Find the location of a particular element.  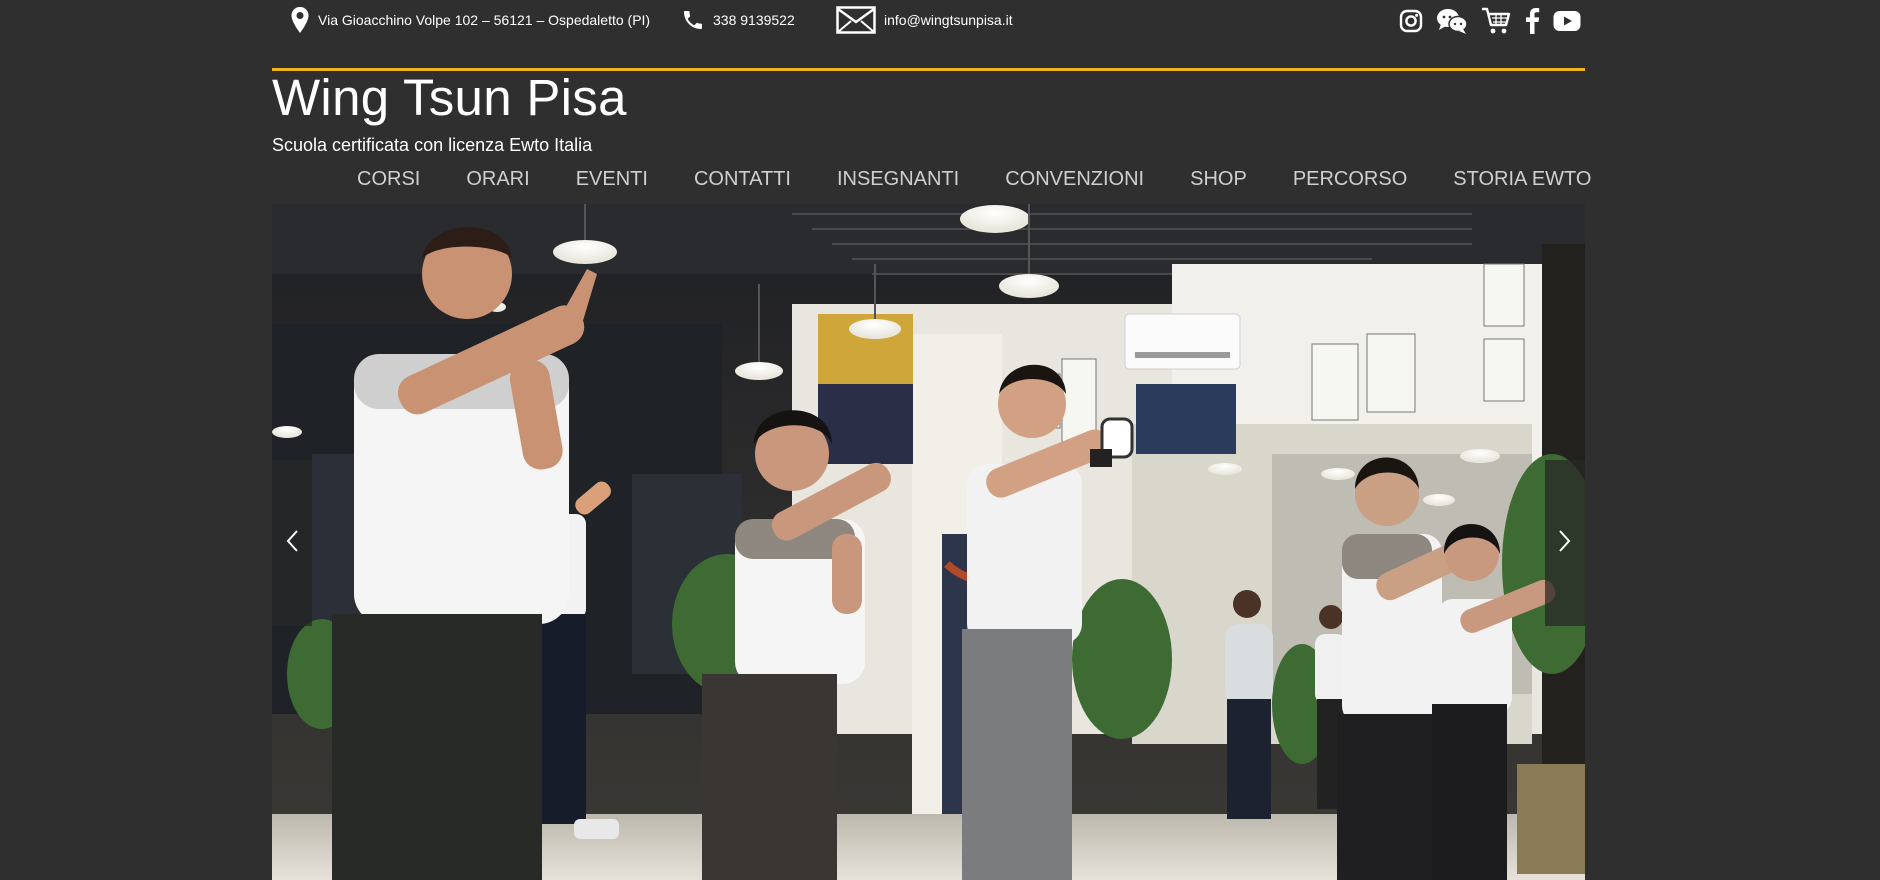

slider-next-button is located at coordinates (1565, 543).